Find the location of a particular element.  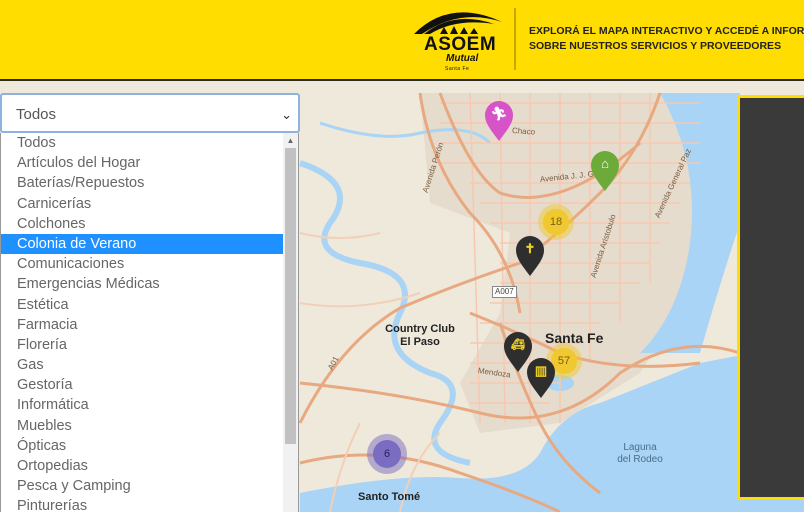

cross-marker: ✝ is located at coordinates (530, 256).